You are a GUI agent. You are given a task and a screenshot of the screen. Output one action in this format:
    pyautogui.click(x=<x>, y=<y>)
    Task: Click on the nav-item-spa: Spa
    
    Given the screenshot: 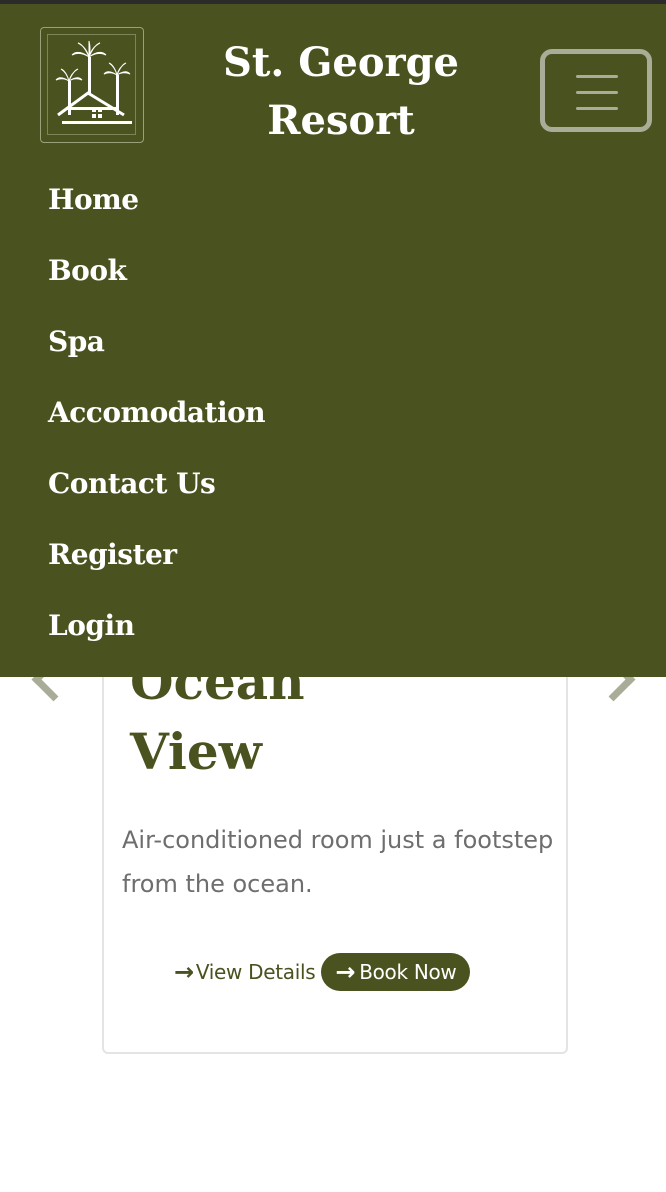 What is the action you would take?
    pyautogui.click(x=156, y=354)
    